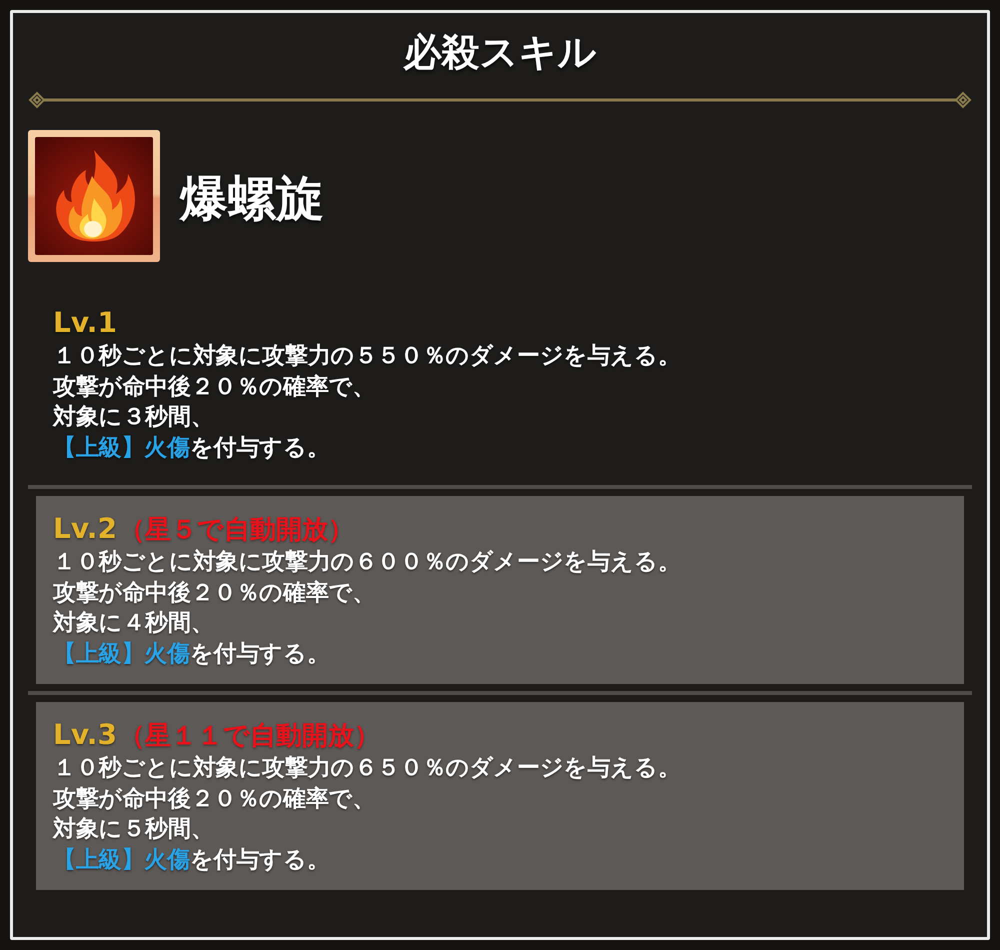  I want to click on level-label: Lv.2, so click(85, 529).